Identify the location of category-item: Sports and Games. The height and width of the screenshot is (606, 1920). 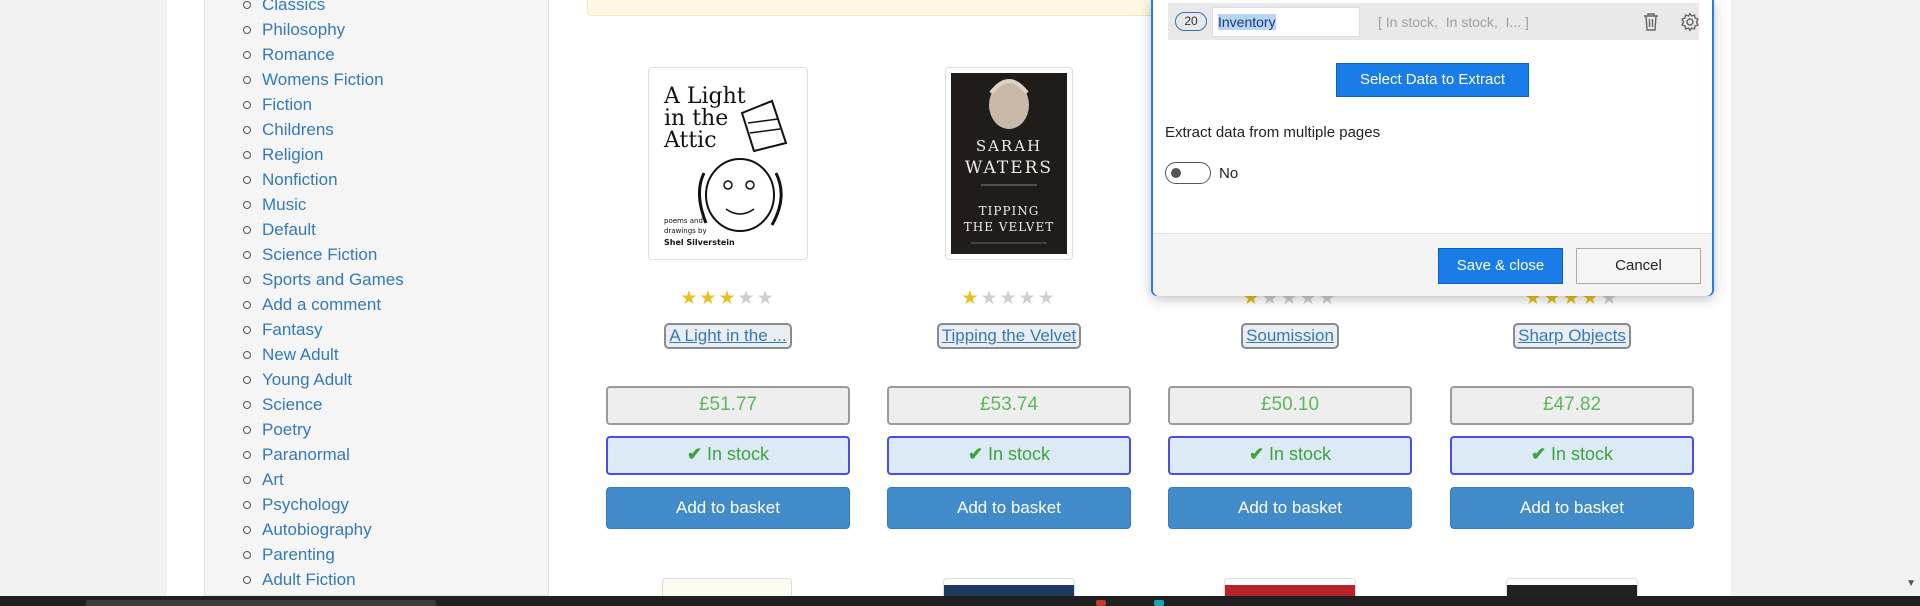
(322, 279).